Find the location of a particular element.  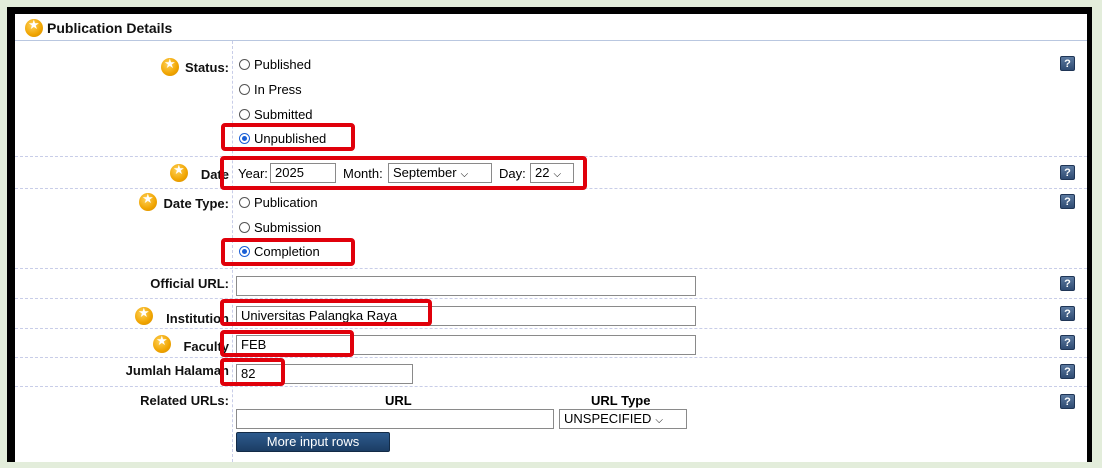

url-type-column-header: URL Type is located at coordinates (621, 400).